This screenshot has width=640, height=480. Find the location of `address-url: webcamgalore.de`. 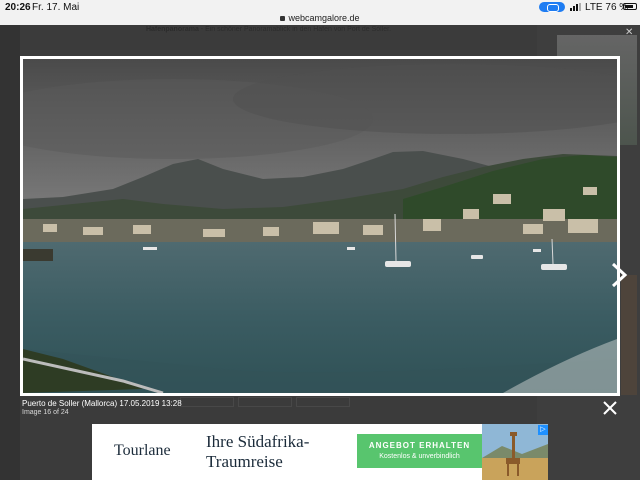

address-url: webcamgalore.de is located at coordinates (324, 18).